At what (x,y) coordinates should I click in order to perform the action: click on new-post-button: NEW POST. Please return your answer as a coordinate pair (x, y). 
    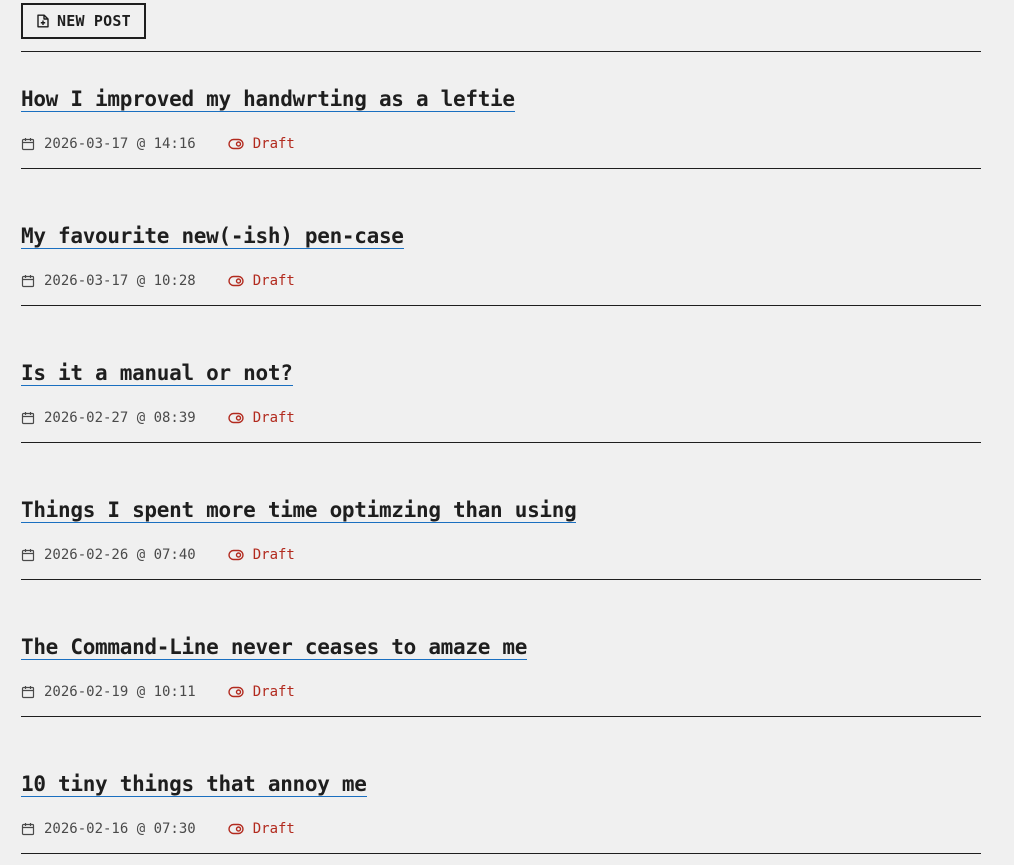
    Looking at the image, I should click on (83, 21).